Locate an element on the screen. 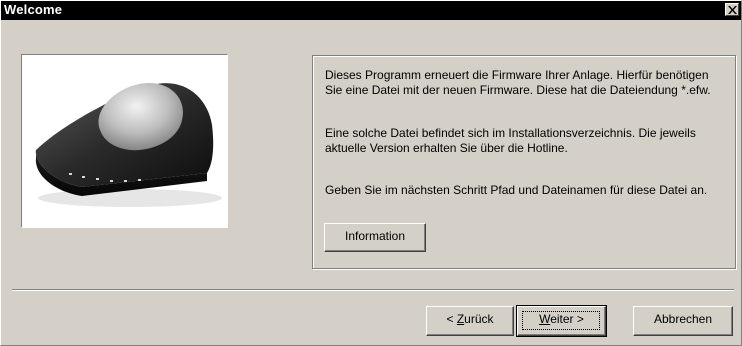  back-button: < Zurück is located at coordinates (470, 321).